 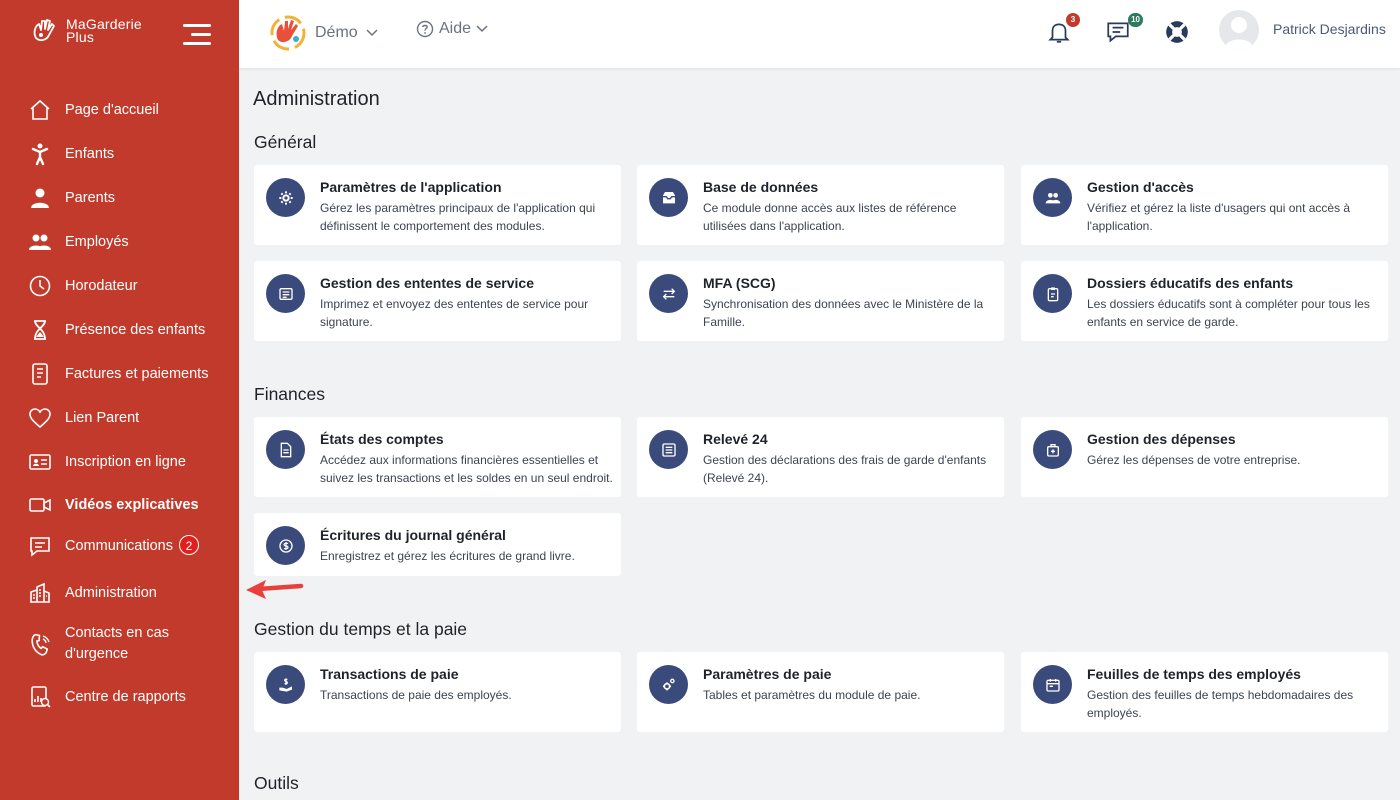 What do you see at coordinates (1190, 283) in the screenshot?
I see `card-title: Dossiers éducatifs des enfants` at bounding box center [1190, 283].